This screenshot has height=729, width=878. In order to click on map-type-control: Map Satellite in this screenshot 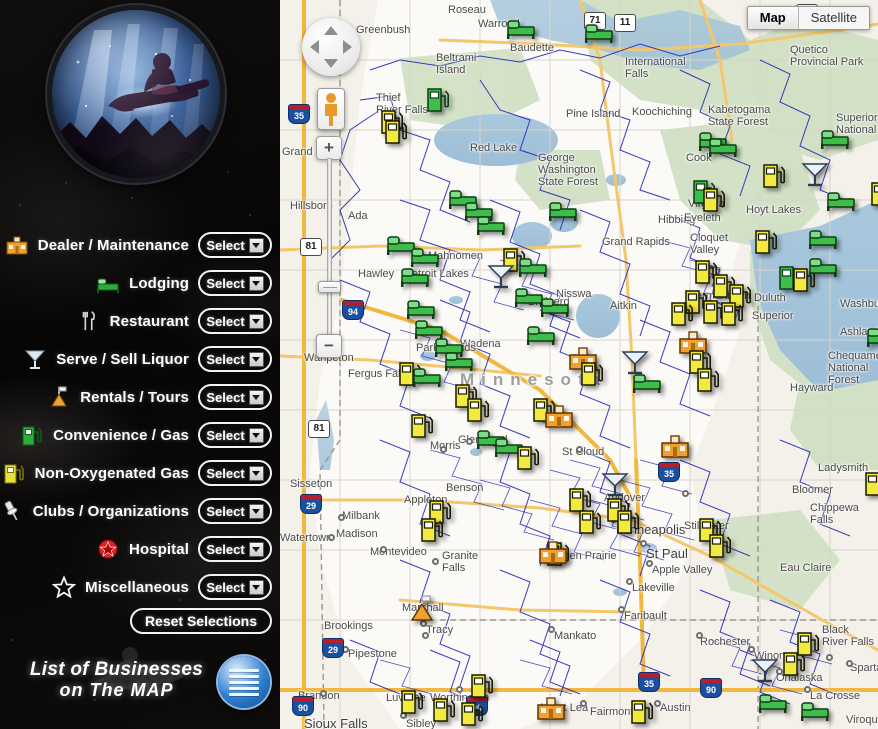, I will do `click(808, 18)`.